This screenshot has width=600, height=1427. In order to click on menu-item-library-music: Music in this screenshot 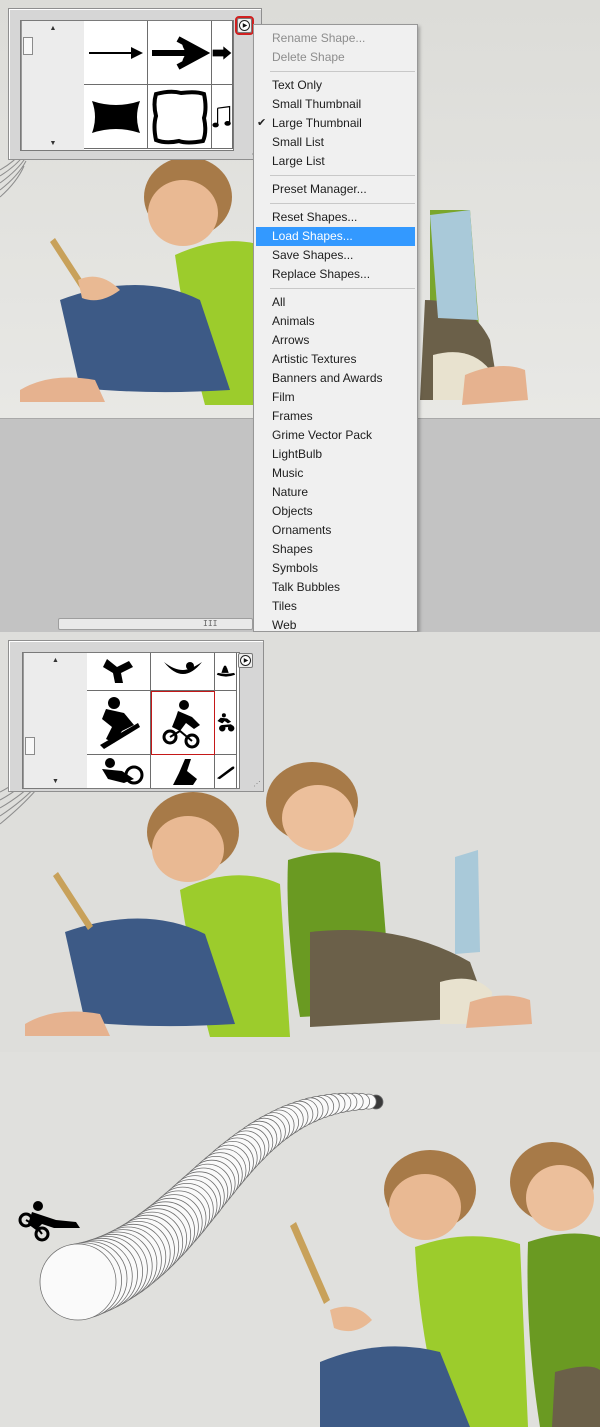, I will do `click(335, 473)`.